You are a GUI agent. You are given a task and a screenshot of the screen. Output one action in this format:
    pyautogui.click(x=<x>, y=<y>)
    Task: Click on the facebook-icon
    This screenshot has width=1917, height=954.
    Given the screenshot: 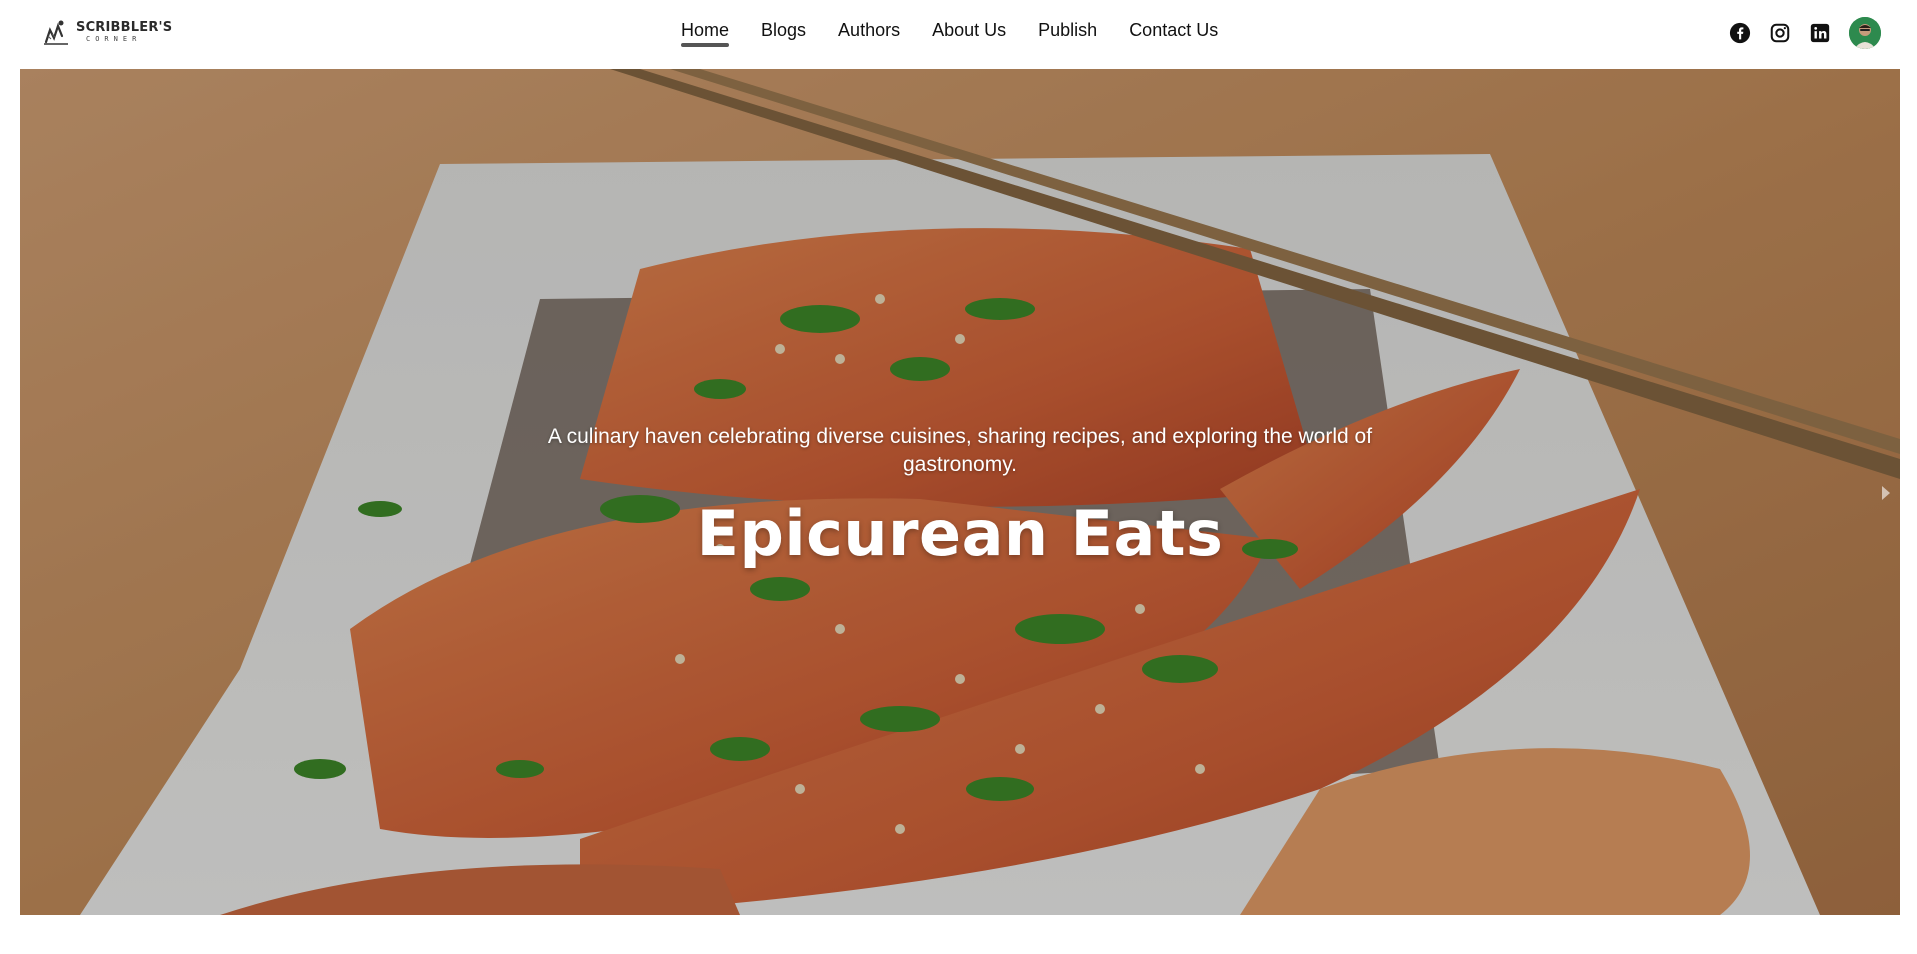 What is the action you would take?
    pyautogui.click(x=1740, y=33)
    